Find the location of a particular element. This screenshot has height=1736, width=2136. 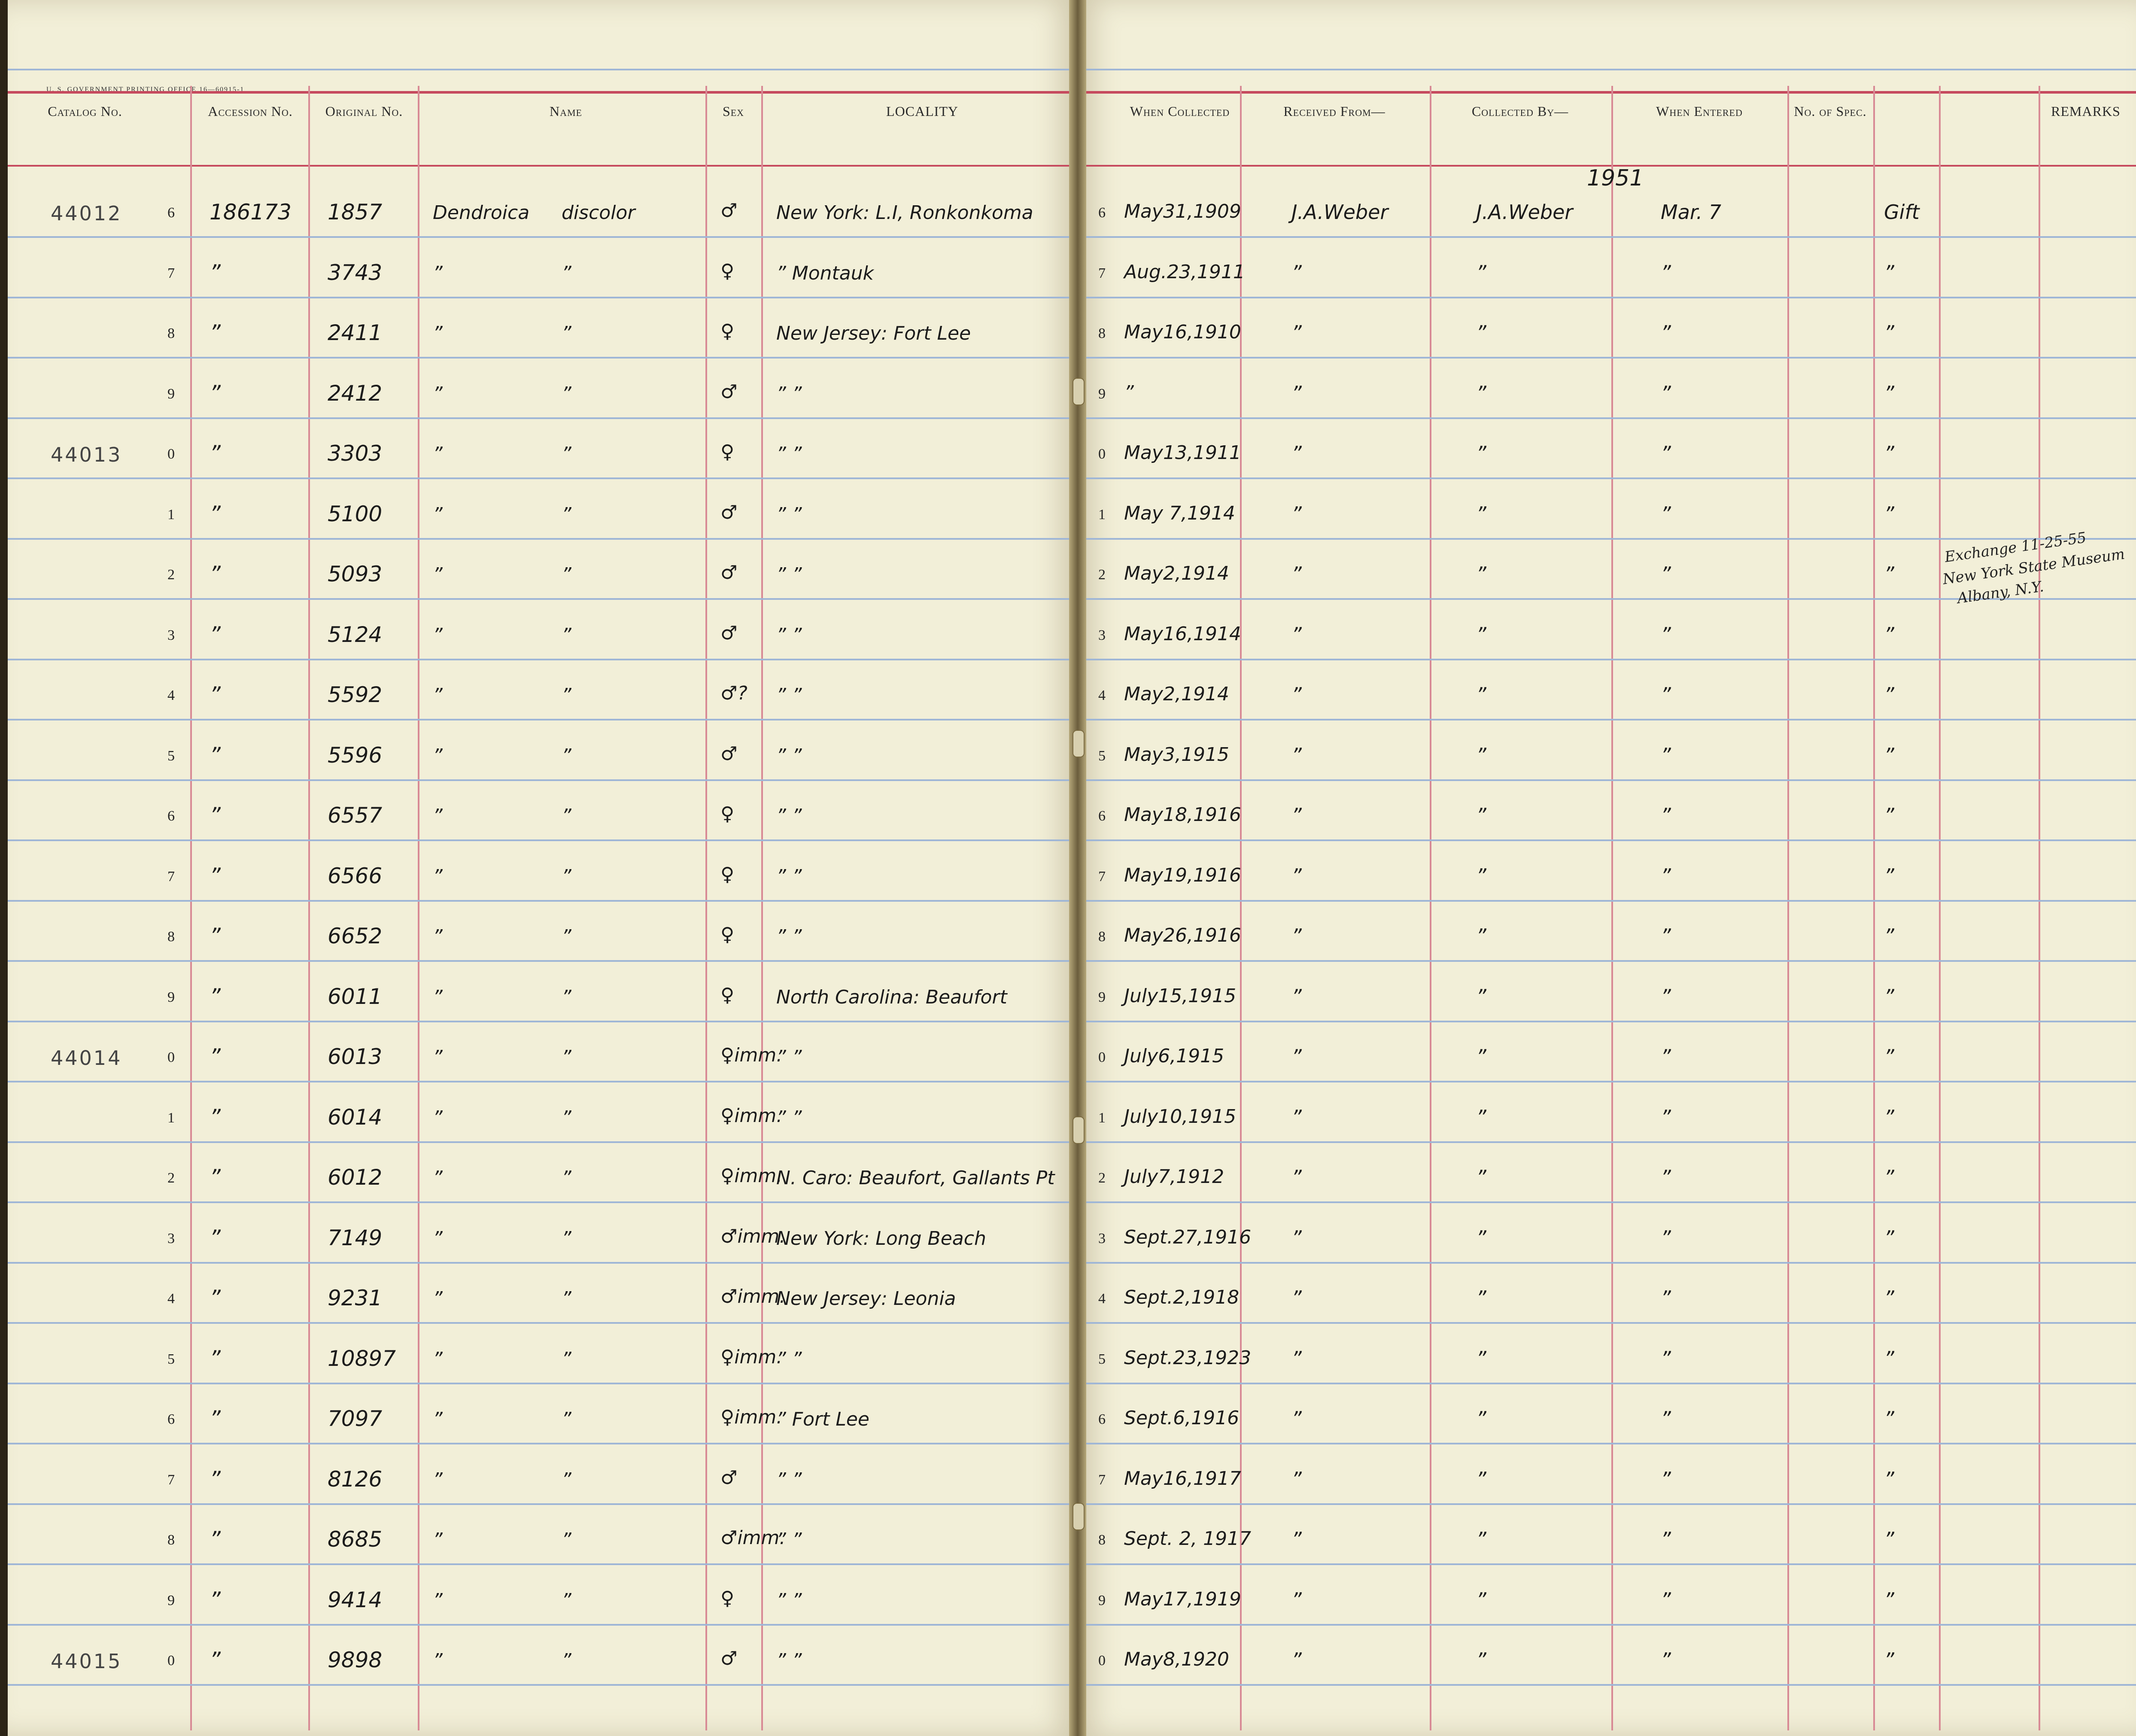

specimen-count: Gift is located at coordinates (1902, 213).